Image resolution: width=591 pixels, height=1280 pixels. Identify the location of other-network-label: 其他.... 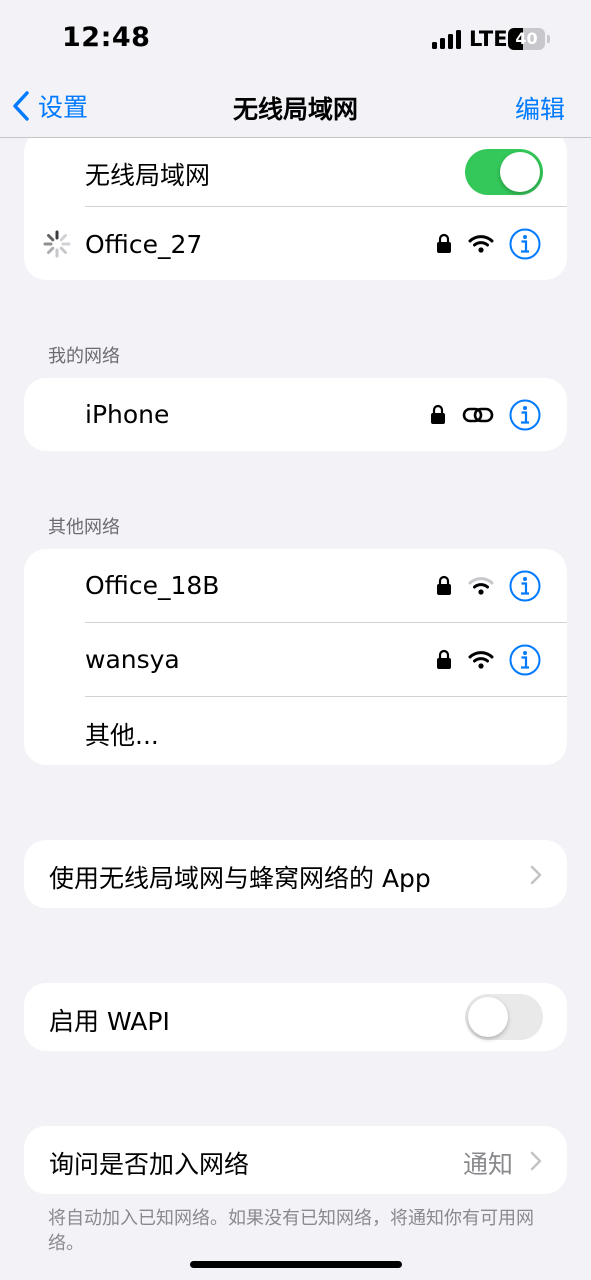
(122, 735).